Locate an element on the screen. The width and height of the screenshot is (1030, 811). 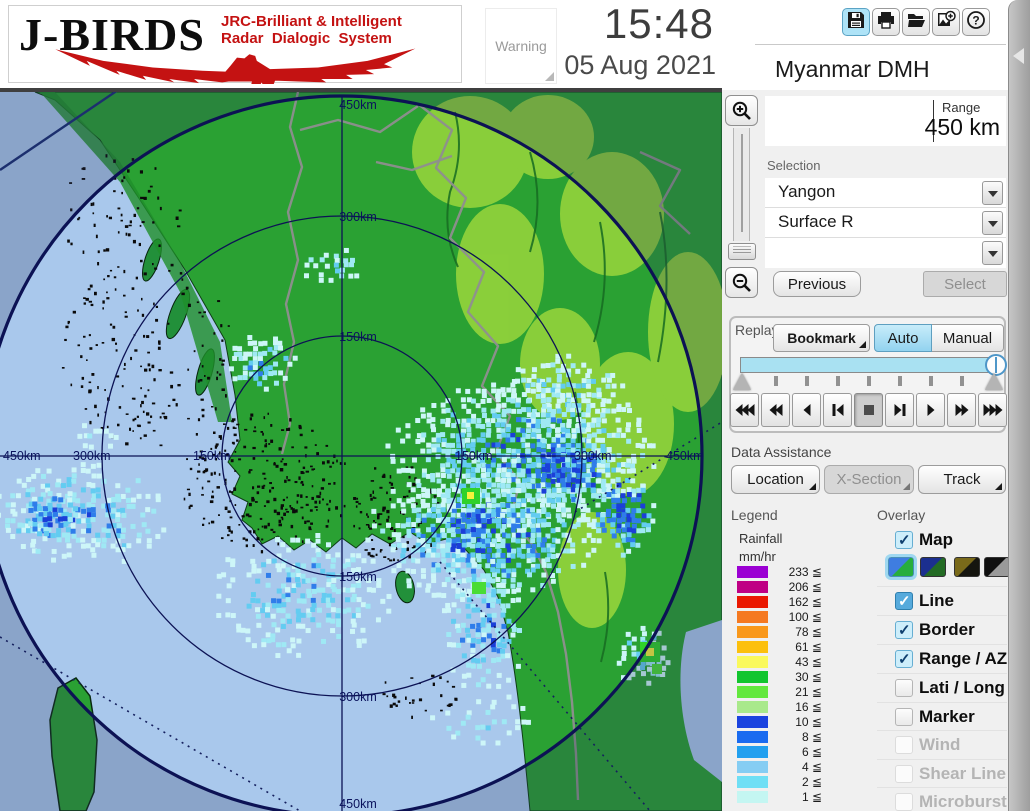
rewind-triple-icon is located at coordinates (744, 410).